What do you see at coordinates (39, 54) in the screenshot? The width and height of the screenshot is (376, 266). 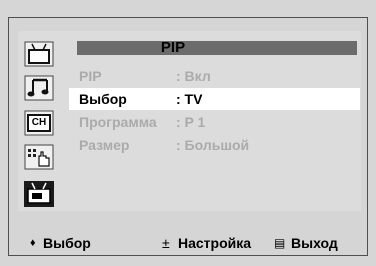 I see `tv-picture-icon` at bounding box center [39, 54].